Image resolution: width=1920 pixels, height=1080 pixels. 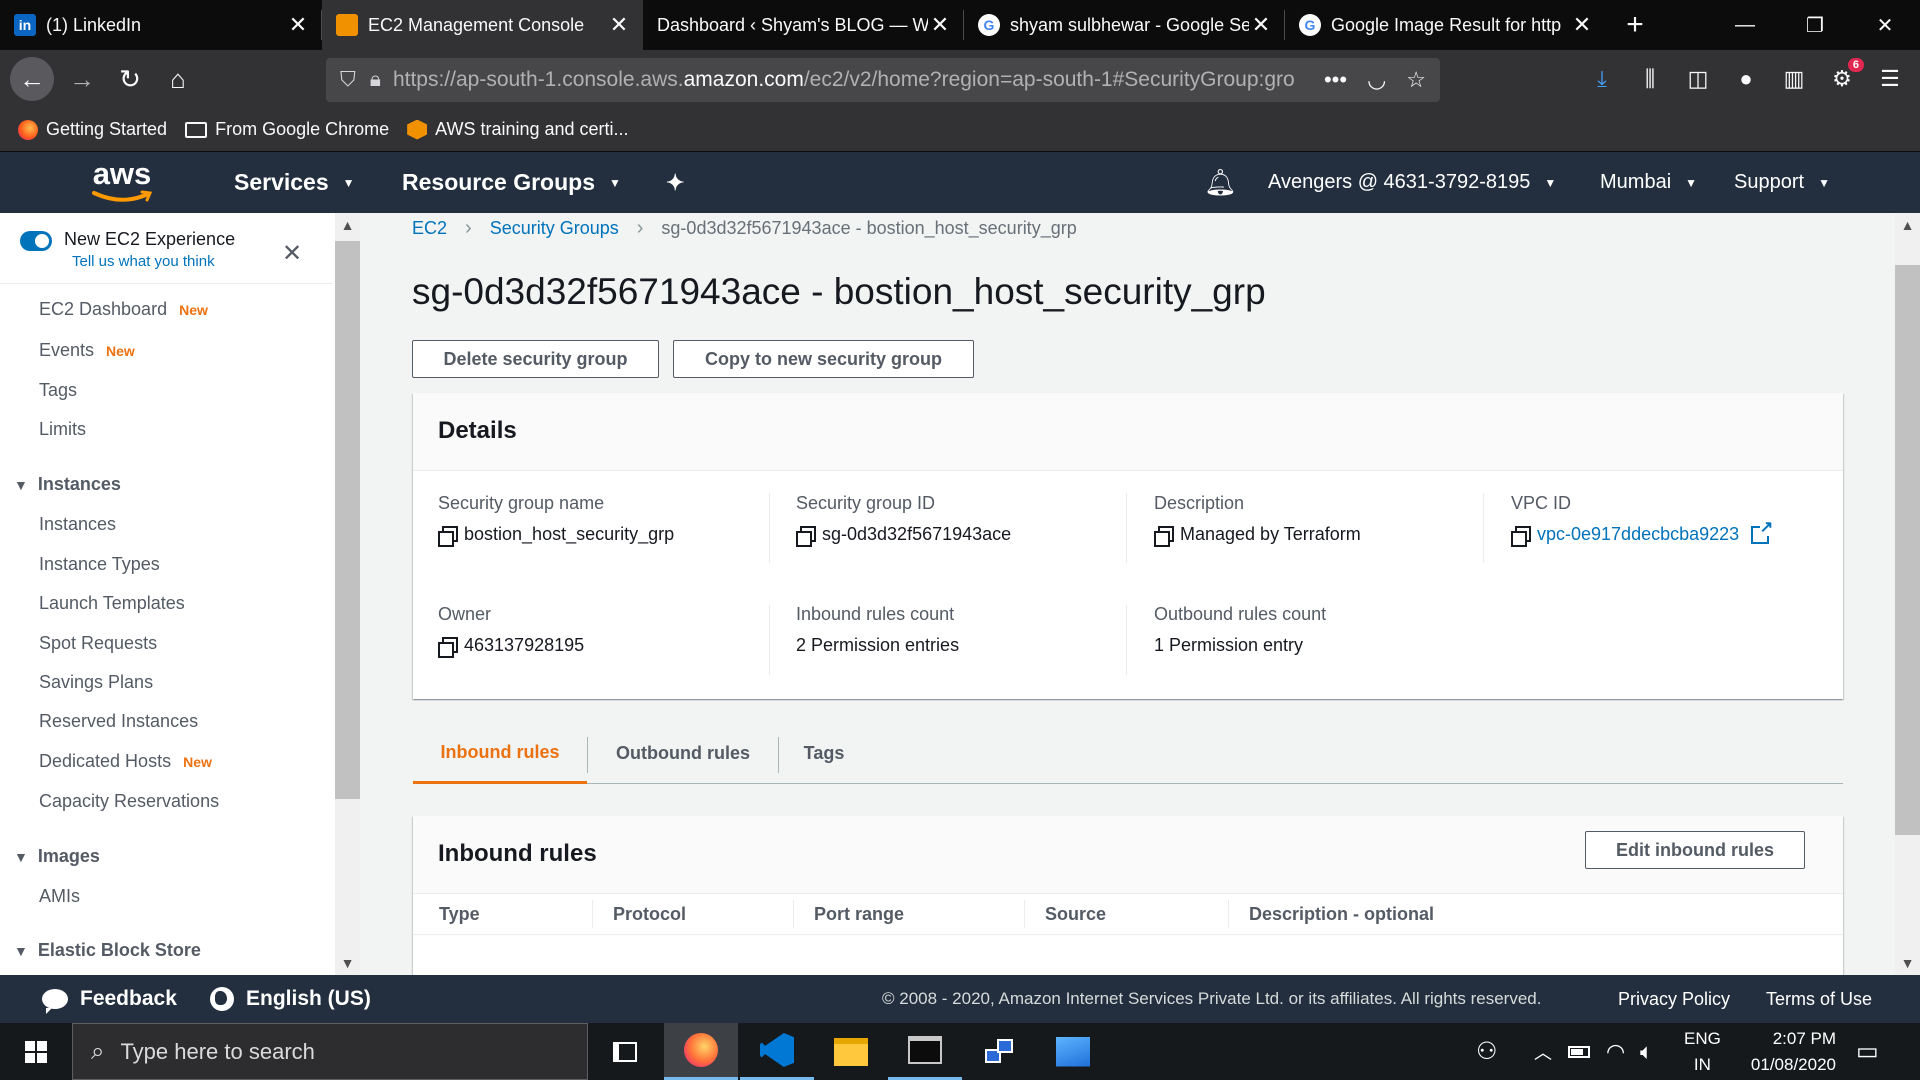 What do you see at coordinates (118, 721) in the screenshot?
I see `sidebar-item-reserved-instances: Reserved Instances` at bounding box center [118, 721].